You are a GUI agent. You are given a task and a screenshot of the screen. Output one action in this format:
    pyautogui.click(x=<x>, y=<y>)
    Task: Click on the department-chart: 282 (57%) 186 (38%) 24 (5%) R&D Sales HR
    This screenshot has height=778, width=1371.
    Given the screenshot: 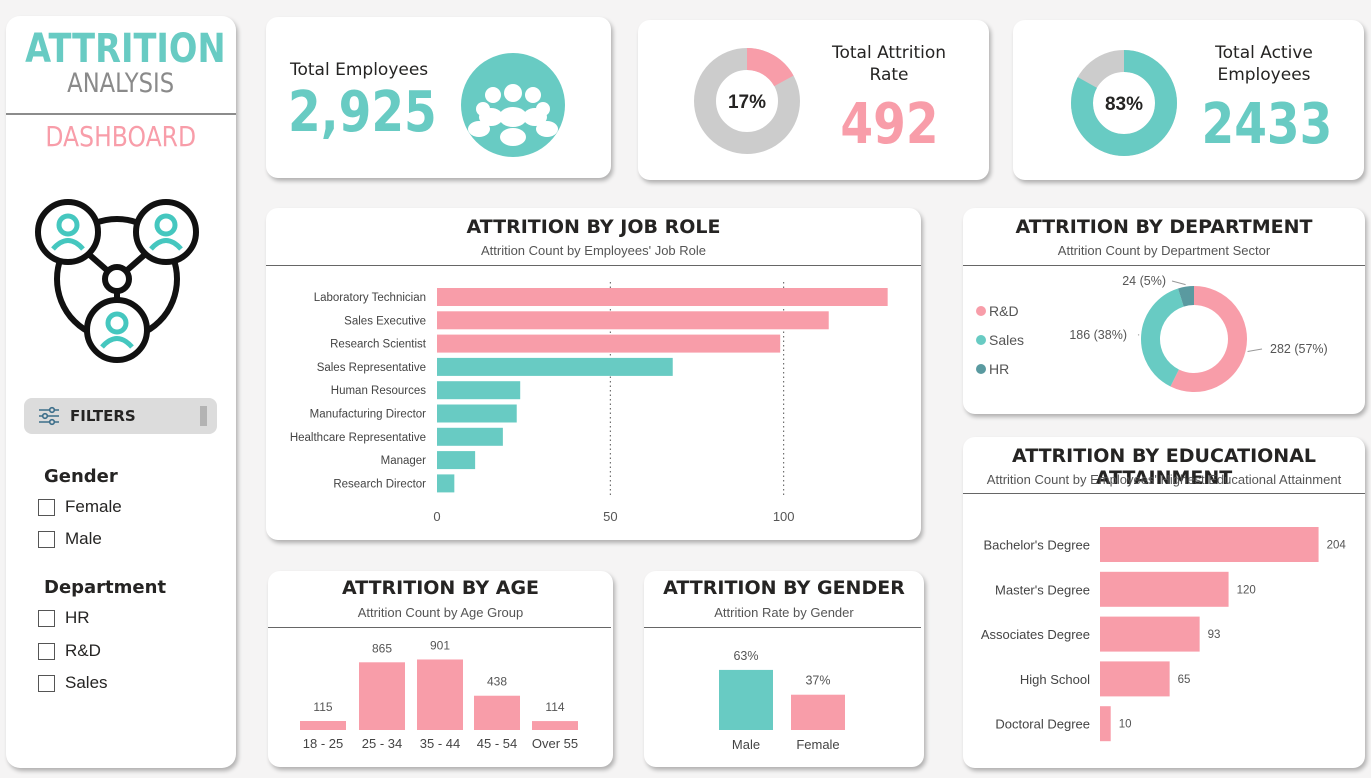 What is the action you would take?
    pyautogui.click(x=1152, y=333)
    